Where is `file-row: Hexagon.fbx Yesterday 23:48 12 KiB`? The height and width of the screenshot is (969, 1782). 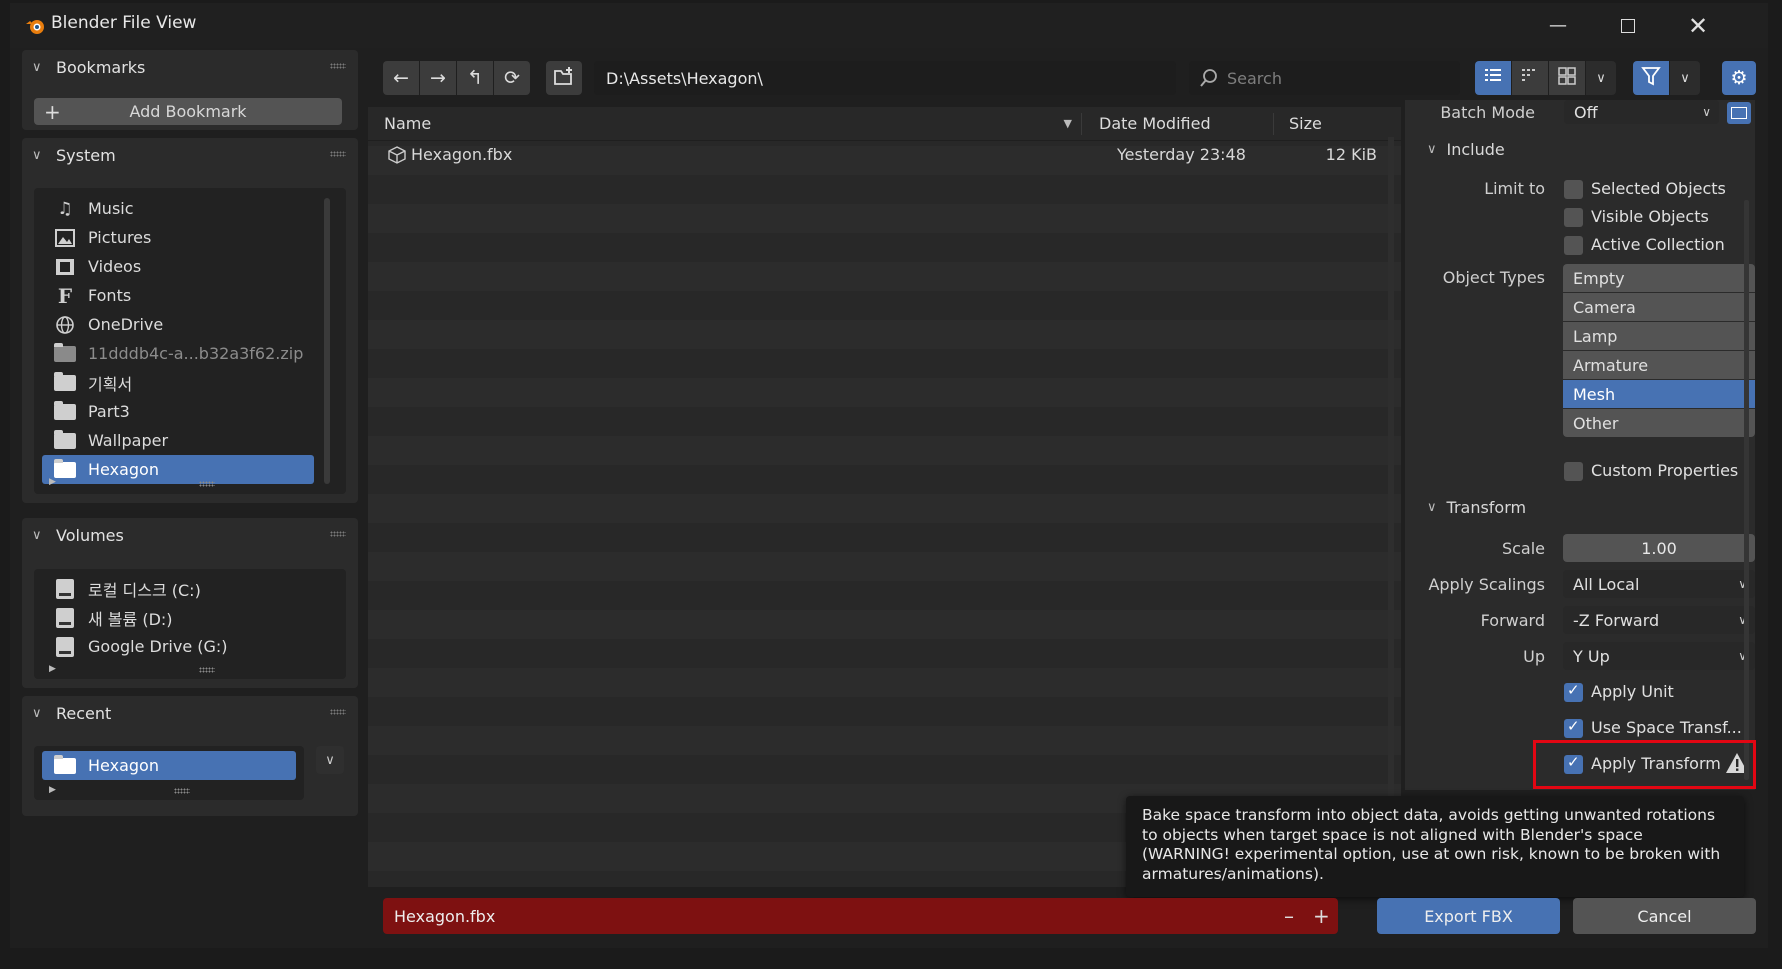
file-row: Hexagon.fbx Yesterday 23:48 12 KiB is located at coordinates (884, 155).